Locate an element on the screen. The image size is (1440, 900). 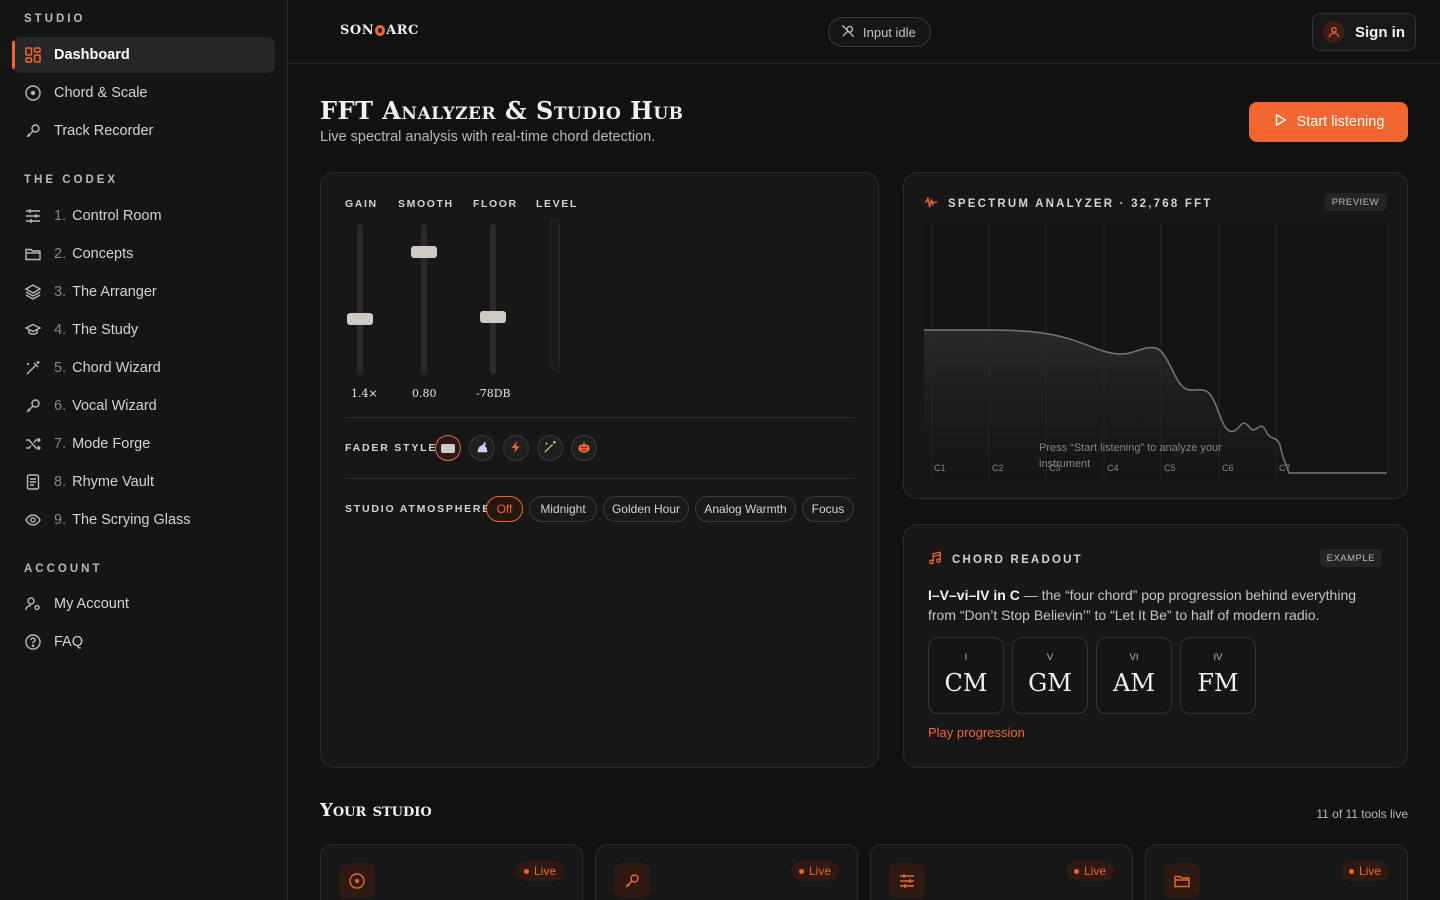
fader-style-lightning is located at coordinates (516, 448).